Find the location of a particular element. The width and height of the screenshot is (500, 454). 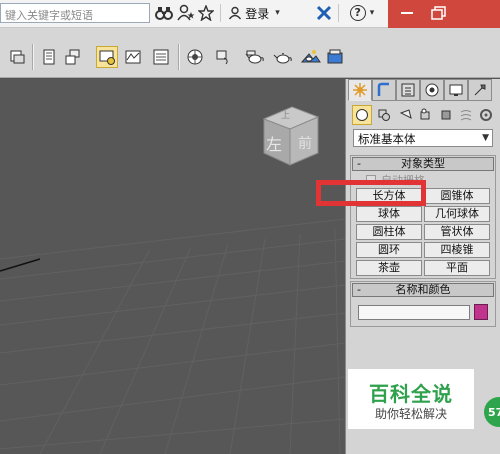

highlight-annotation is located at coordinates (371, 193).